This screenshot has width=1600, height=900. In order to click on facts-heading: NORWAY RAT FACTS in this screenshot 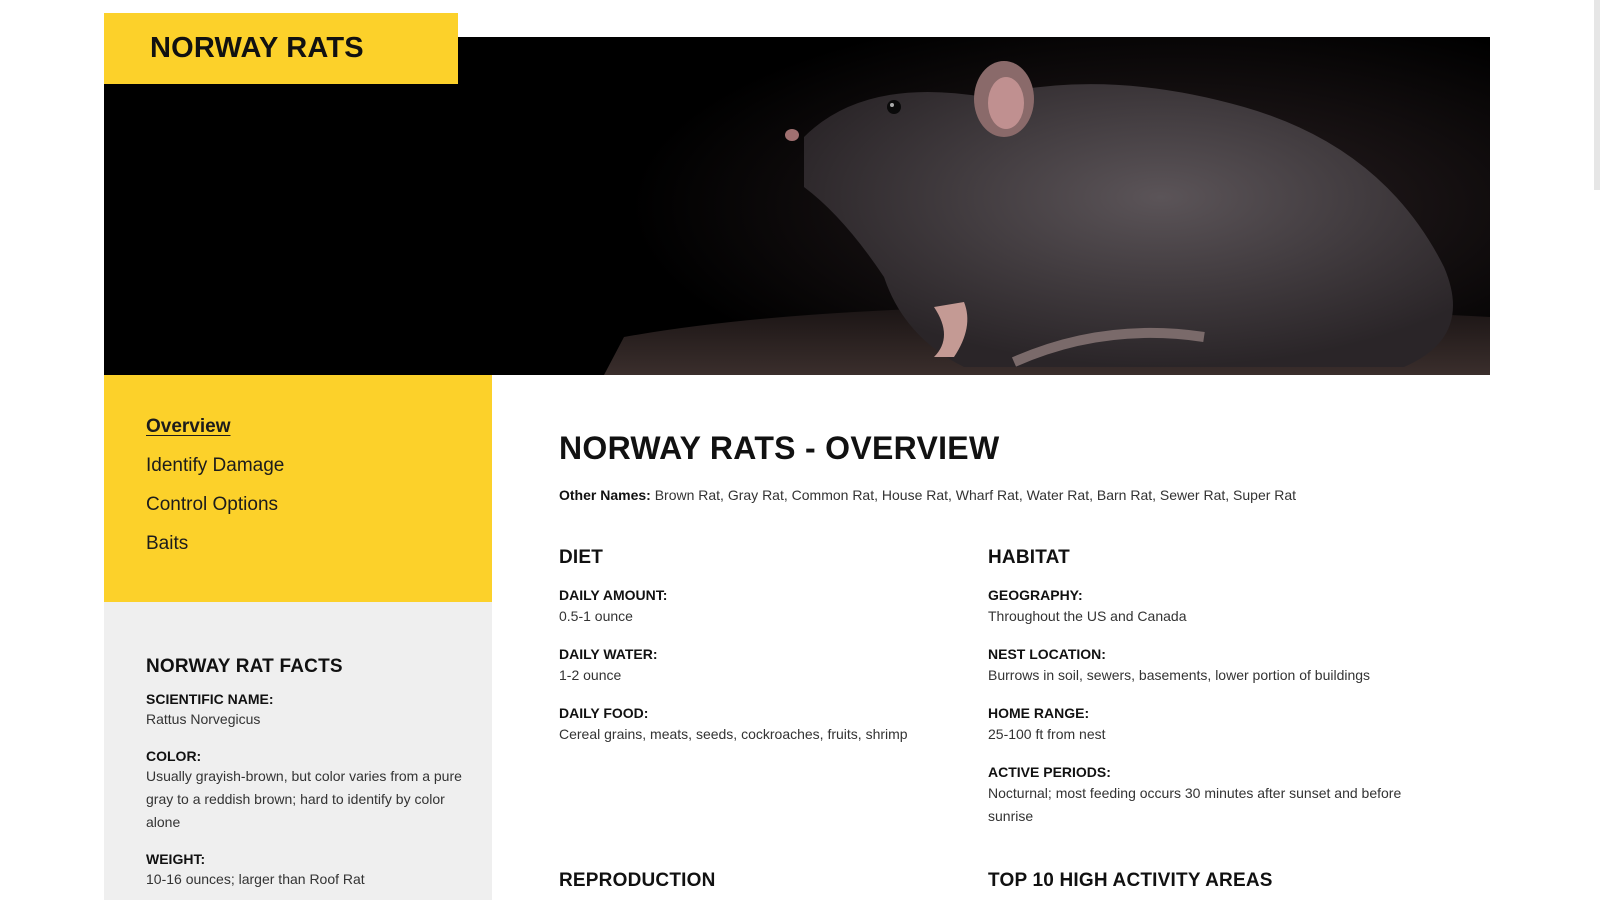, I will do `click(244, 666)`.